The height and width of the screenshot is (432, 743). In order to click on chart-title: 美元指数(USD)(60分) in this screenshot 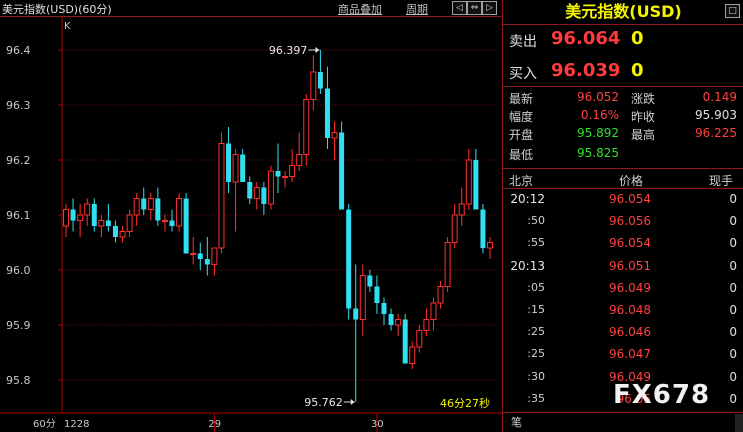, I will do `click(57, 9)`.